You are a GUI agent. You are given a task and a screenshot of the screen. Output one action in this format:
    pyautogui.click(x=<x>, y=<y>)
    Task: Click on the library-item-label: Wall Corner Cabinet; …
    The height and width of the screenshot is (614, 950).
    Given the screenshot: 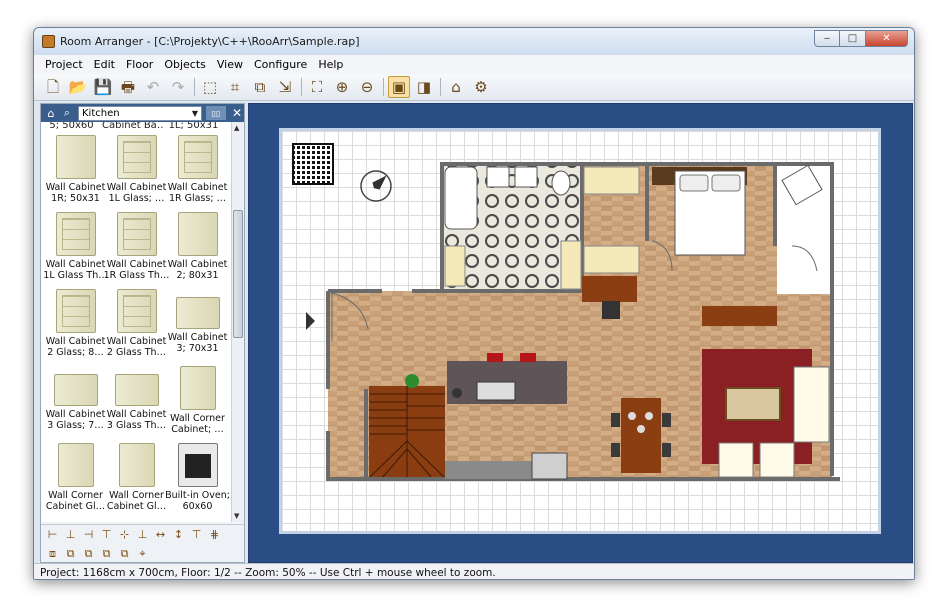 What is the action you would take?
    pyautogui.click(x=197, y=424)
    